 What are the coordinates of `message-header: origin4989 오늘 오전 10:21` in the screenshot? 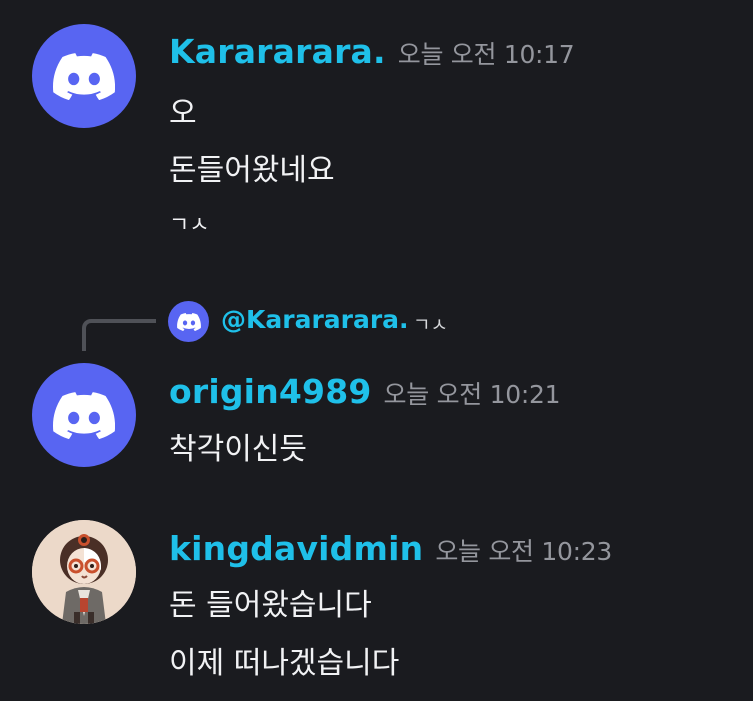 It's located at (364, 391).